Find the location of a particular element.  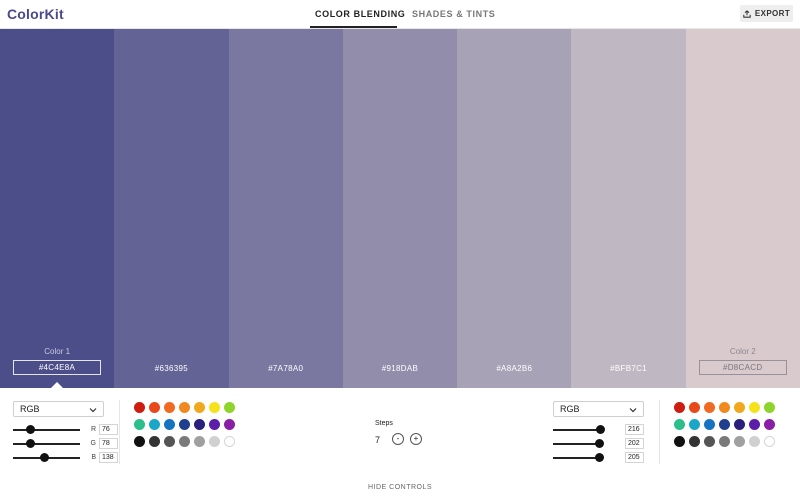

b-label: B is located at coordinates (93, 457).